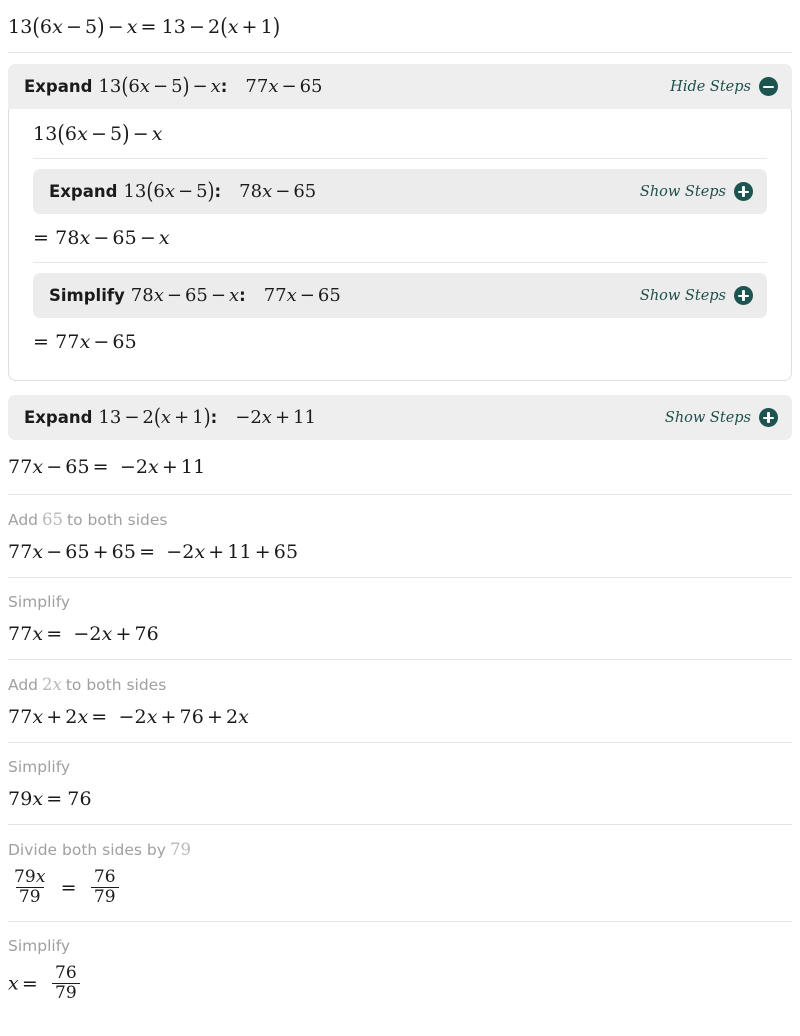 This screenshot has height=1036, width=800. I want to click on final-answer: x = 76 79, so click(400, 986).